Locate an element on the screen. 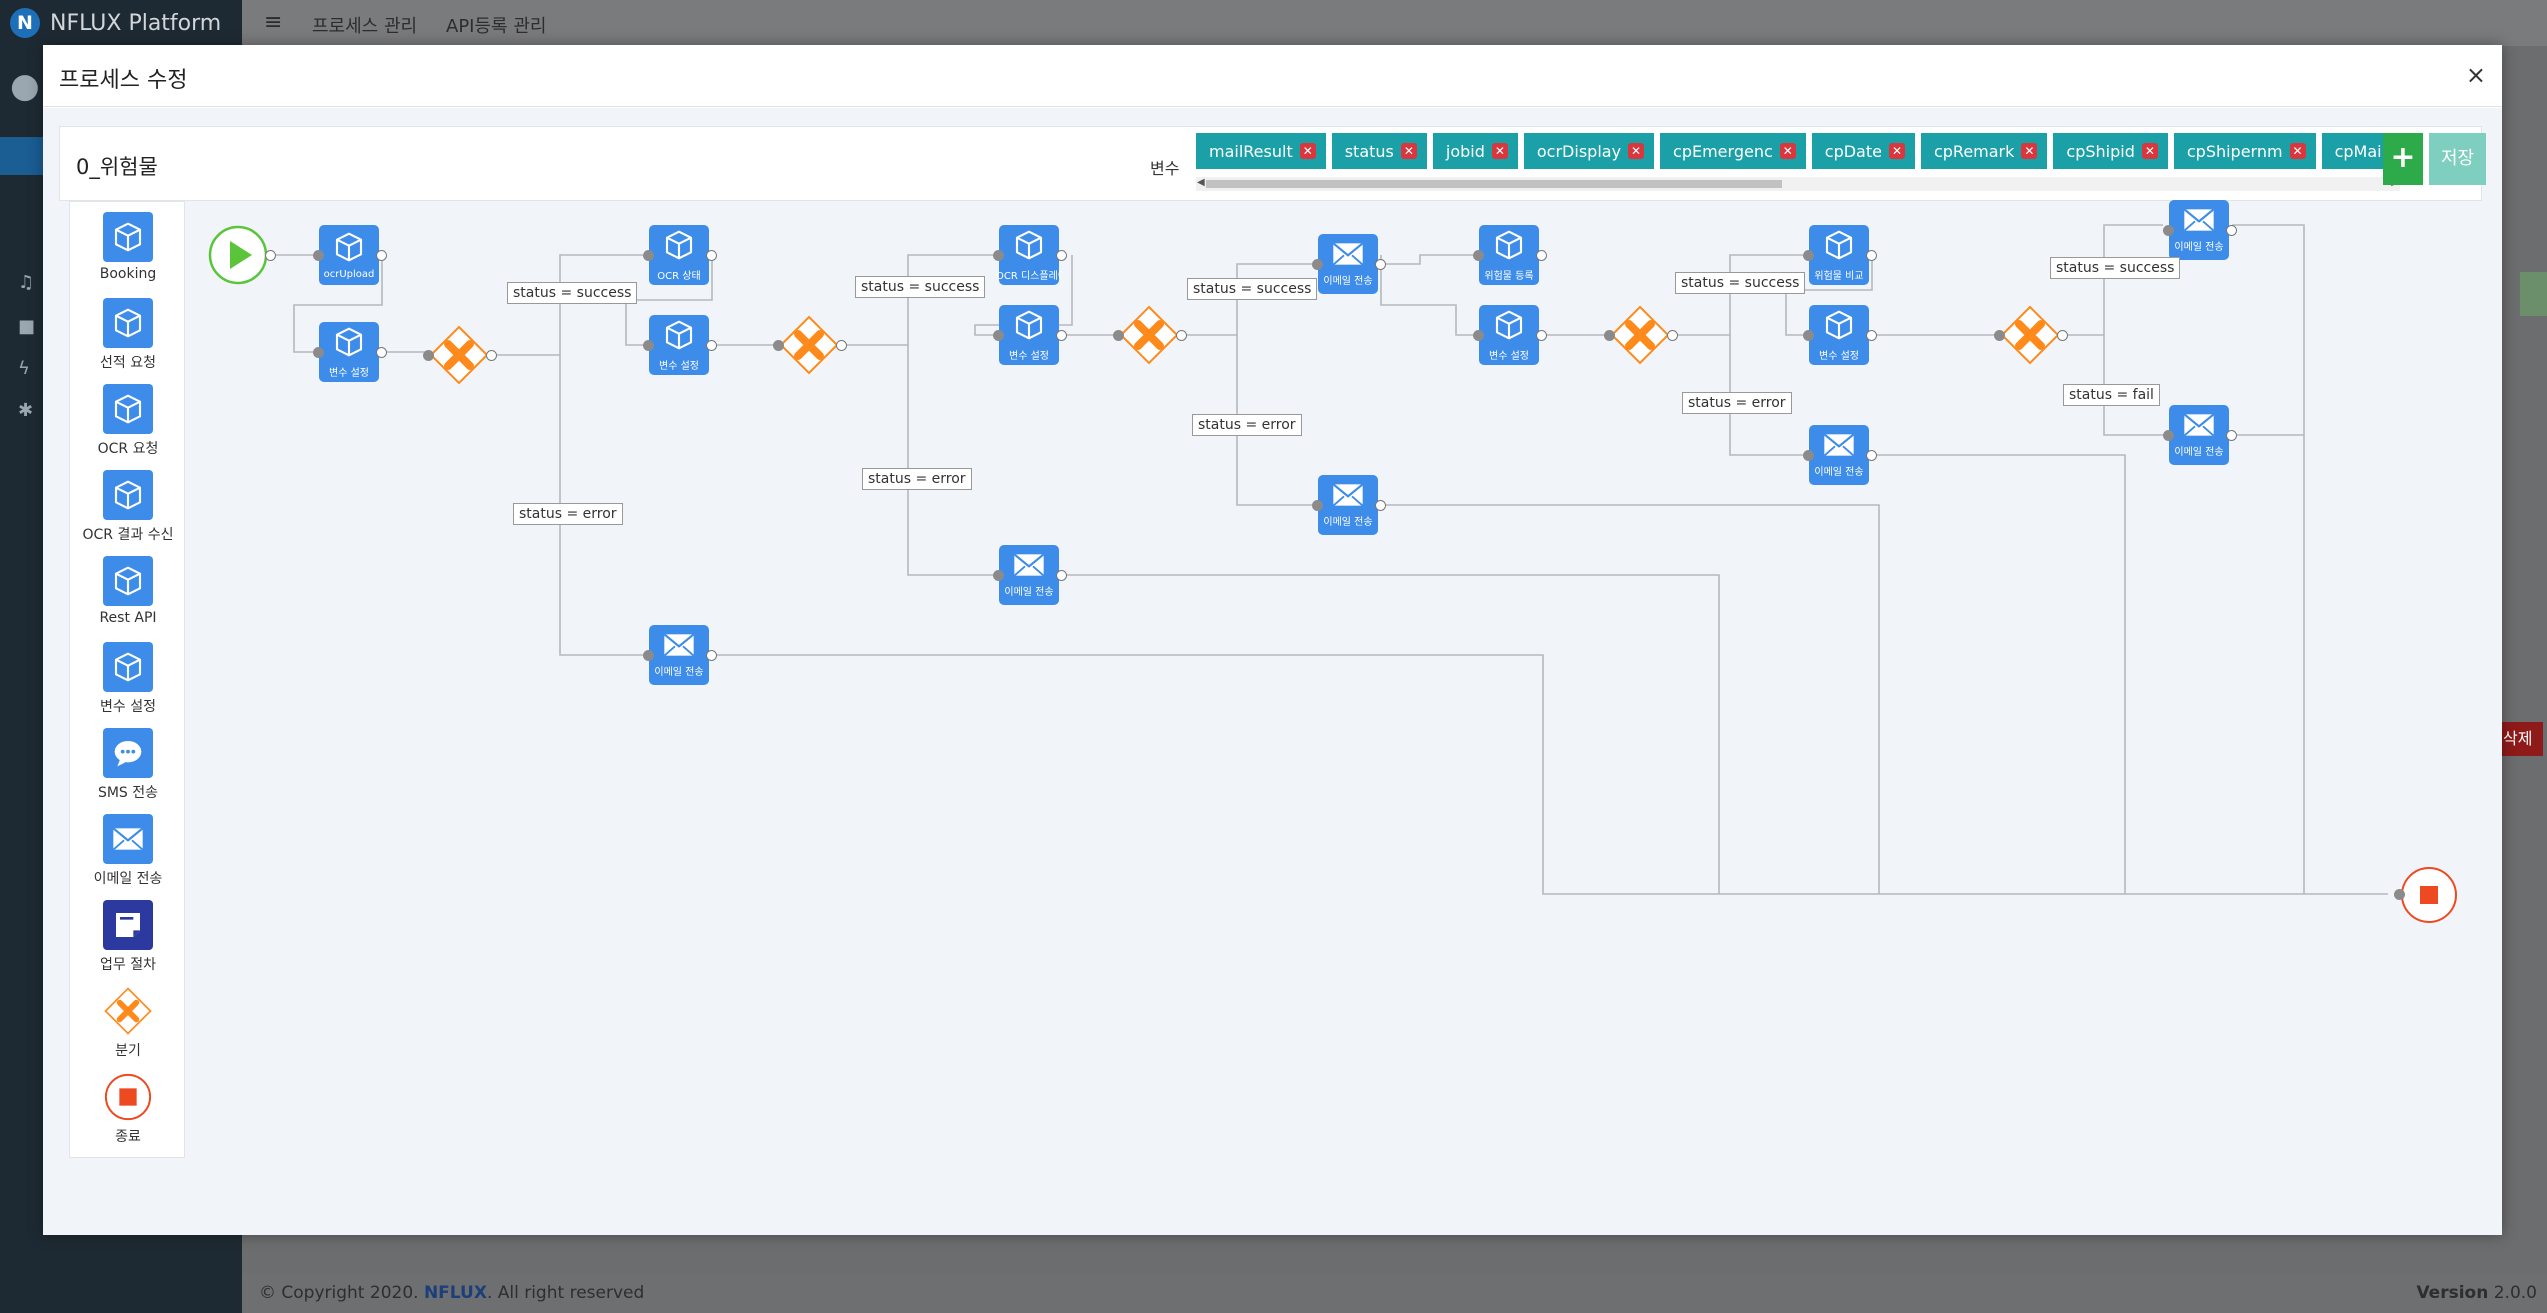 The height and width of the screenshot is (1313, 2547). flow-node-n6: OCR 디스플레이 is located at coordinates (1029, 255).